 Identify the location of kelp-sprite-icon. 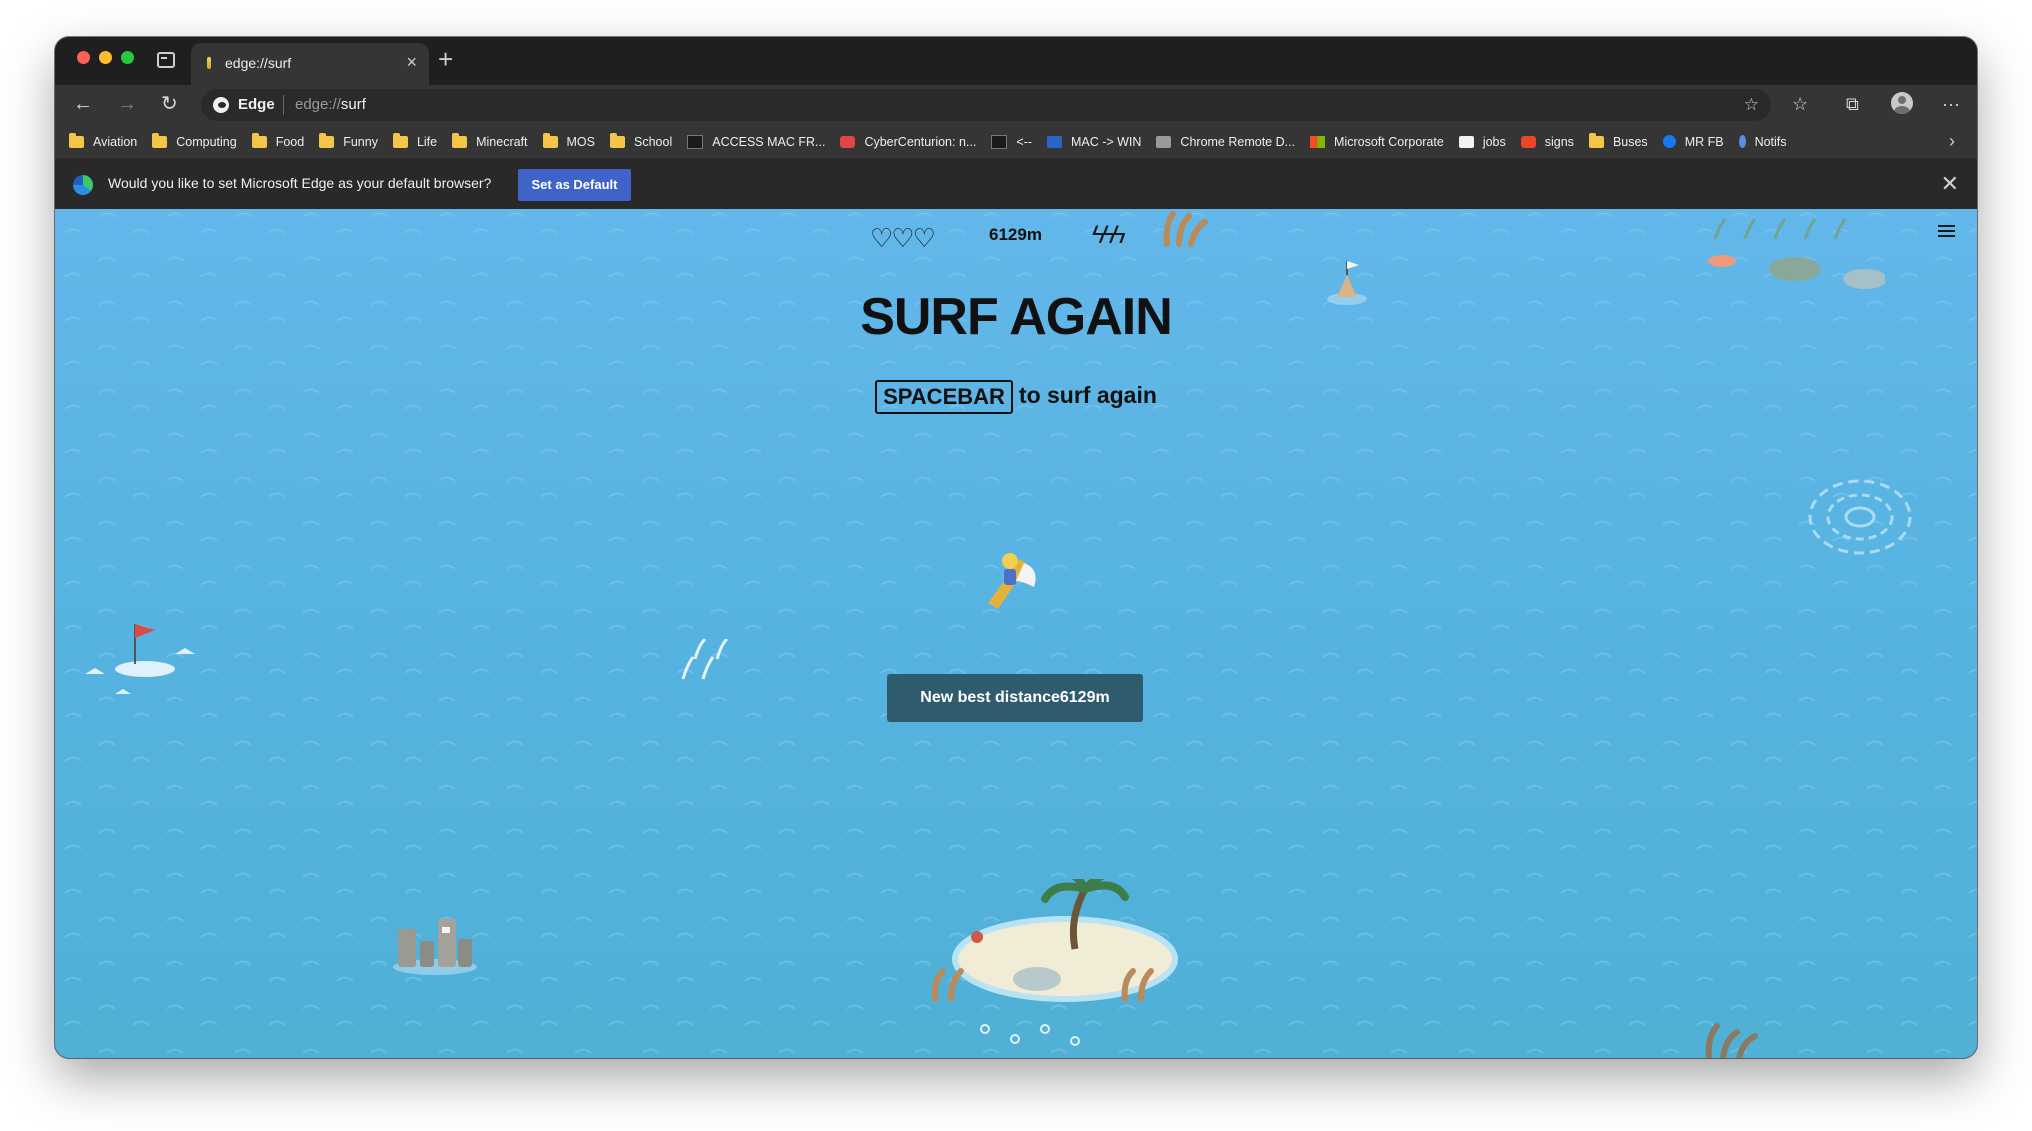
(705, 659).